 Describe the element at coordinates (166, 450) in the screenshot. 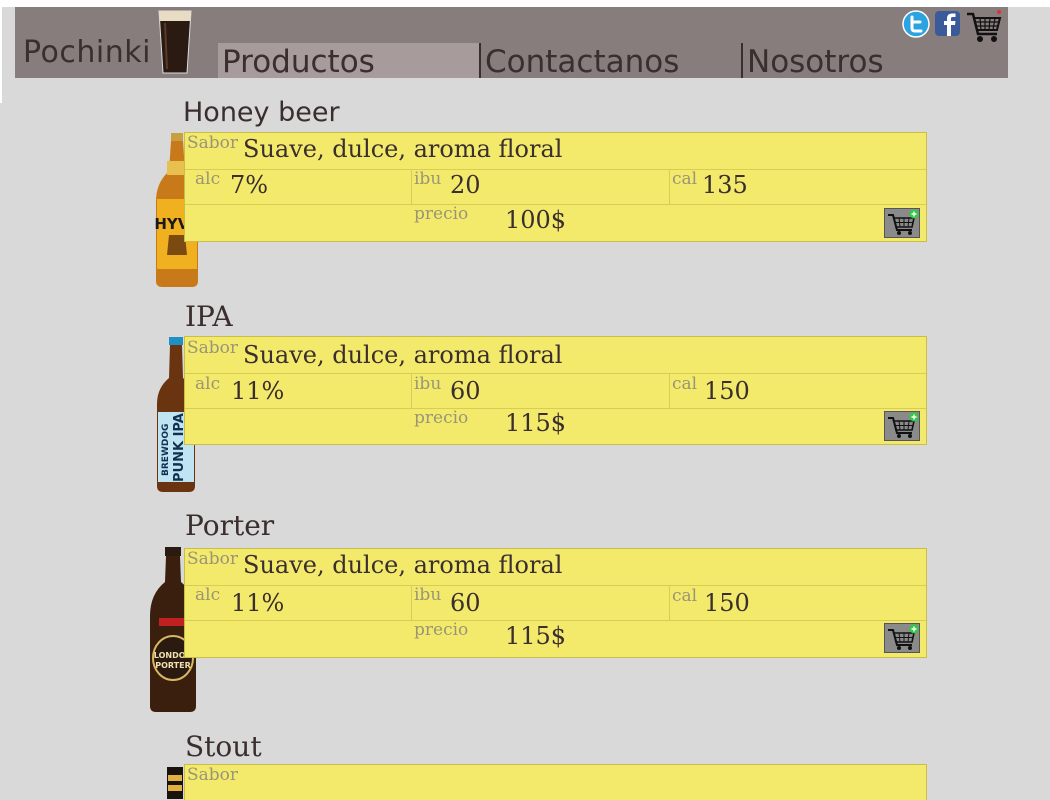

I see `svg-text: BREWDOG` at that location.